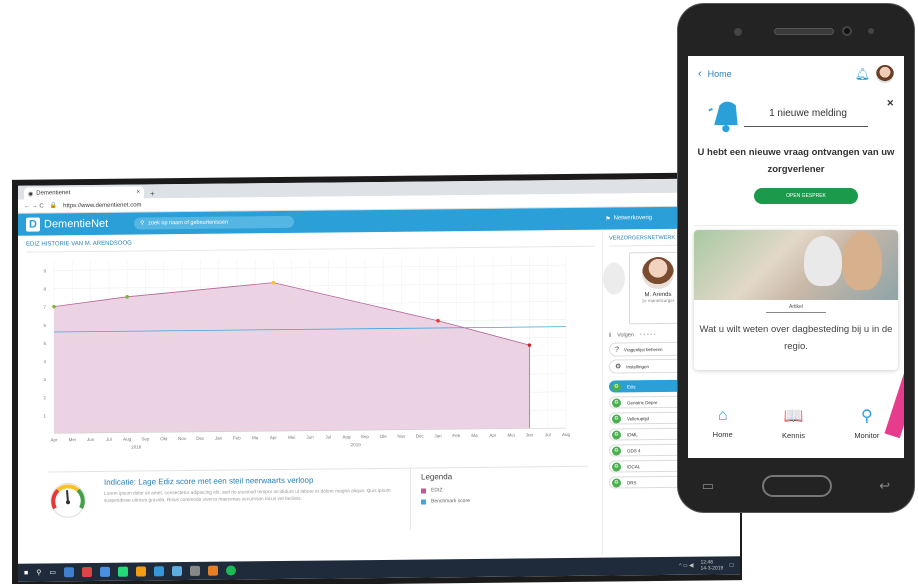 This screenshot has width=918, height=584. Describe the element at coordinates (793, 423) in the screenshot. I see `nav-knowledge: 📖 Kennis` at that location.